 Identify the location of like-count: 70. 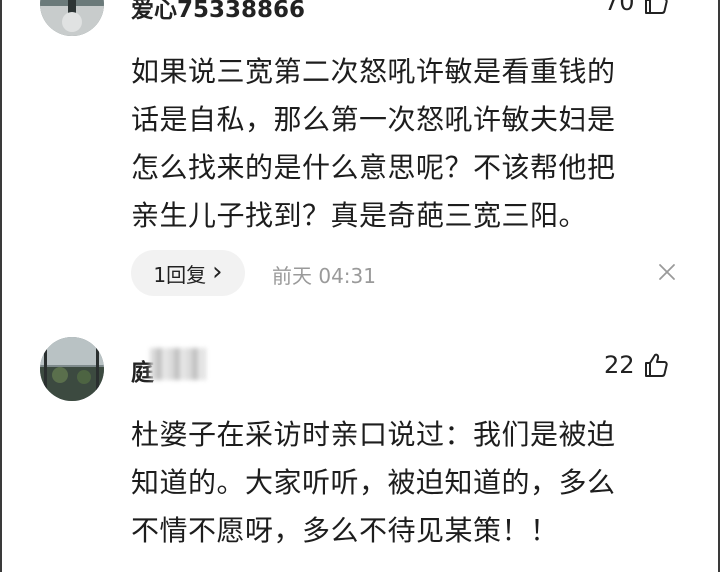
(619, 8).